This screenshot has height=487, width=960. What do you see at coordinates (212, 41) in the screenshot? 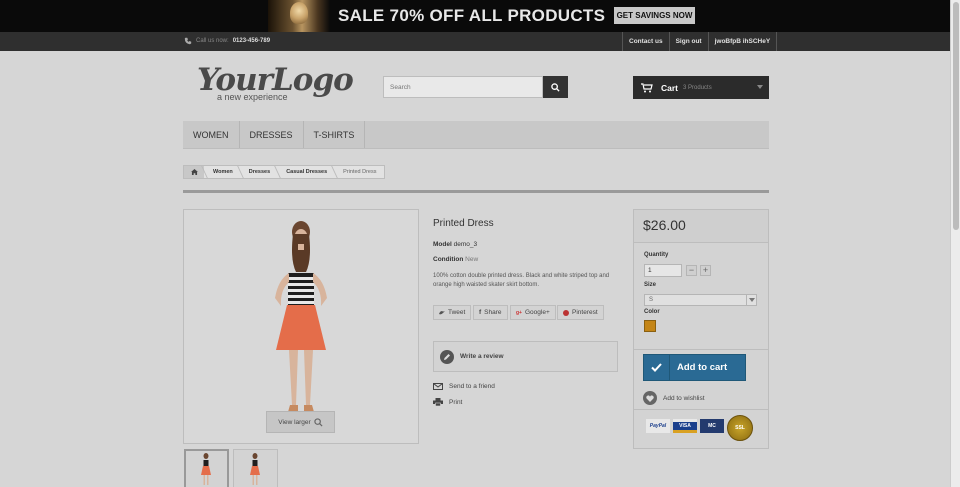
I see `call-label: Call us now:` at bounding box center [212, 41].